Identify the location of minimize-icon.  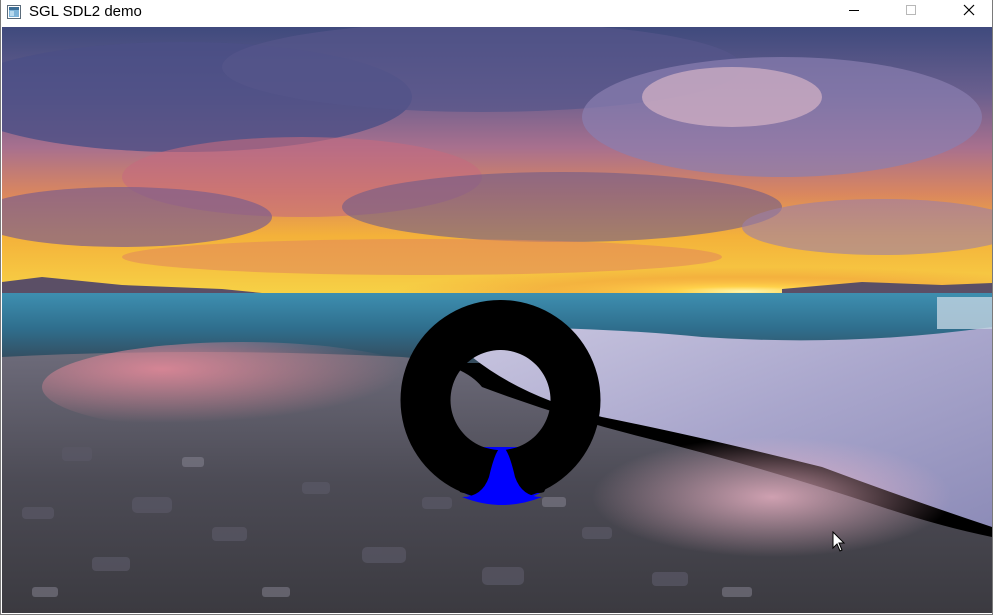
(854, 12).